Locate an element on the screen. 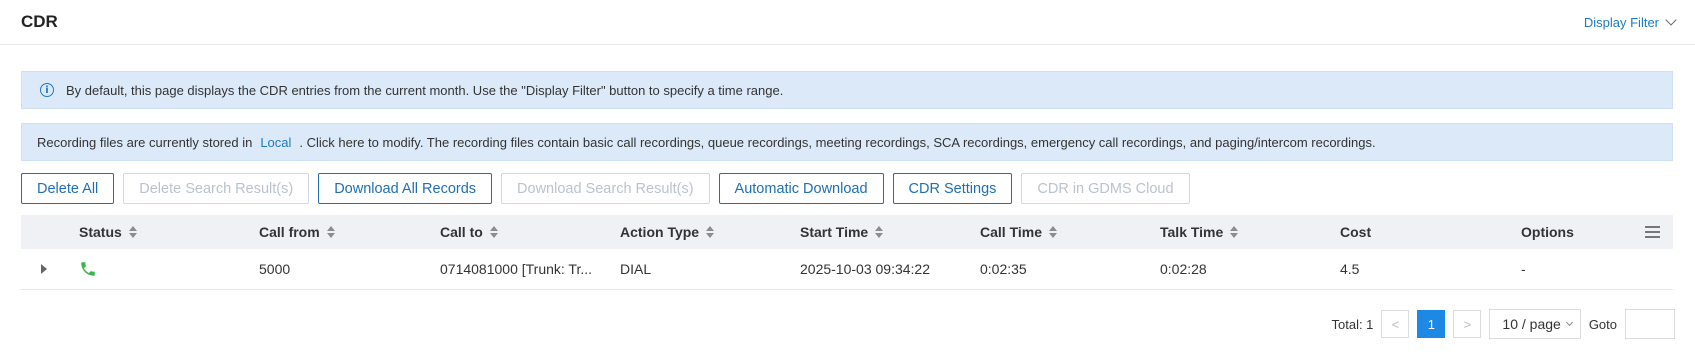 Image resolution: width=1695 pixels, height=363 pixels. page-1-button: 1 is located at coordinates (1431, 324).